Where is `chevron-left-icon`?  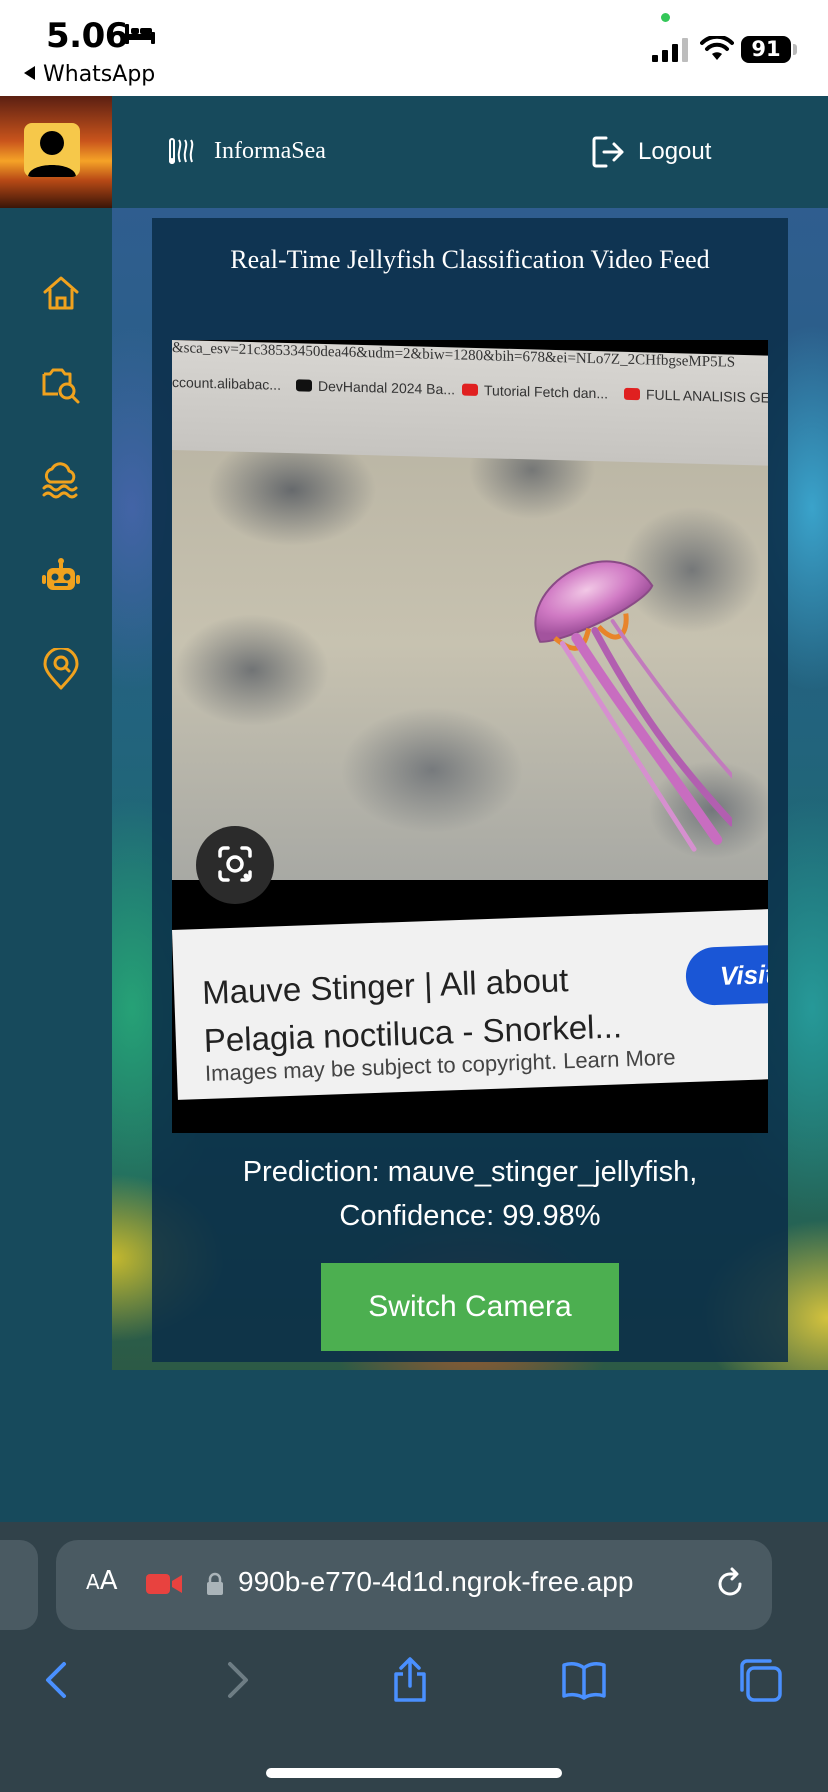
chevron-left-icon is located at coordinates (56, 1680).